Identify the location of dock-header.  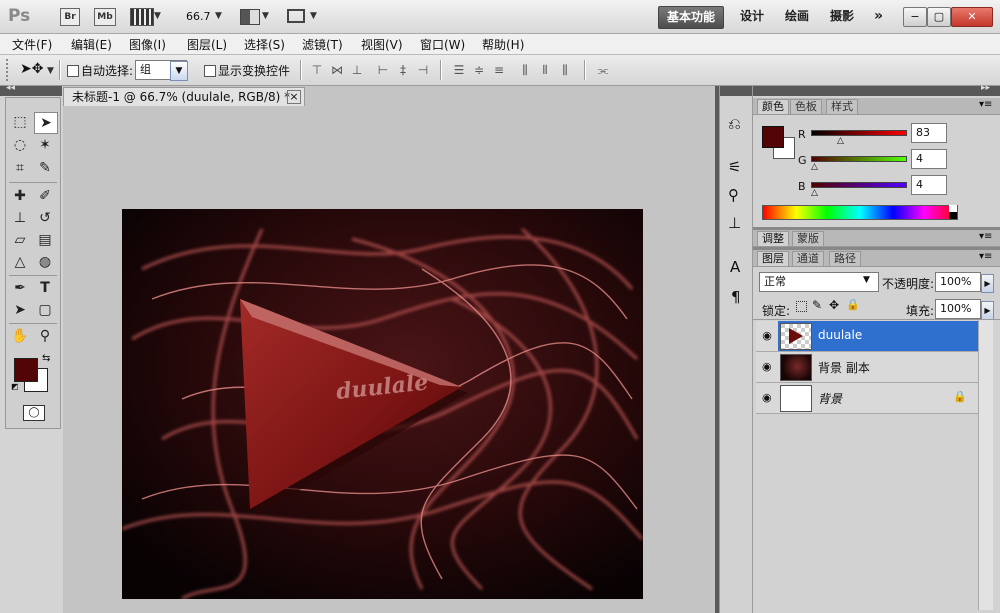
(736, 91).